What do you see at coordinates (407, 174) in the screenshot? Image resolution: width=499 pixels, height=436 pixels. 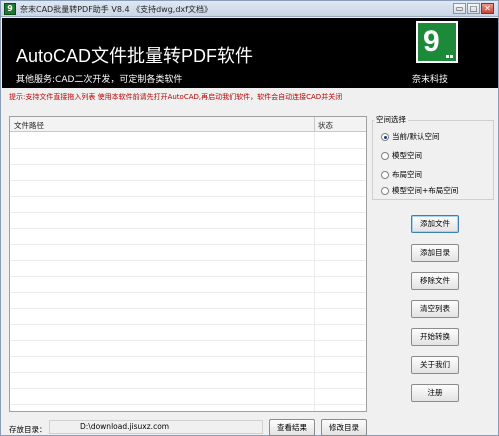 I see `radio-label: 布局空间` at bounding box center [407, 174].